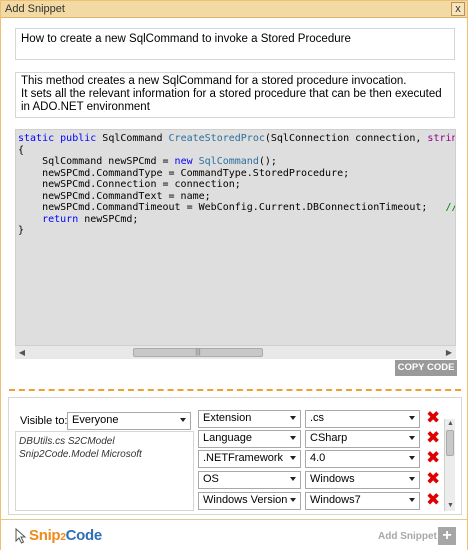 The image size is (468, 550). I want to click on property-name-select: Language, so click(249, 439).